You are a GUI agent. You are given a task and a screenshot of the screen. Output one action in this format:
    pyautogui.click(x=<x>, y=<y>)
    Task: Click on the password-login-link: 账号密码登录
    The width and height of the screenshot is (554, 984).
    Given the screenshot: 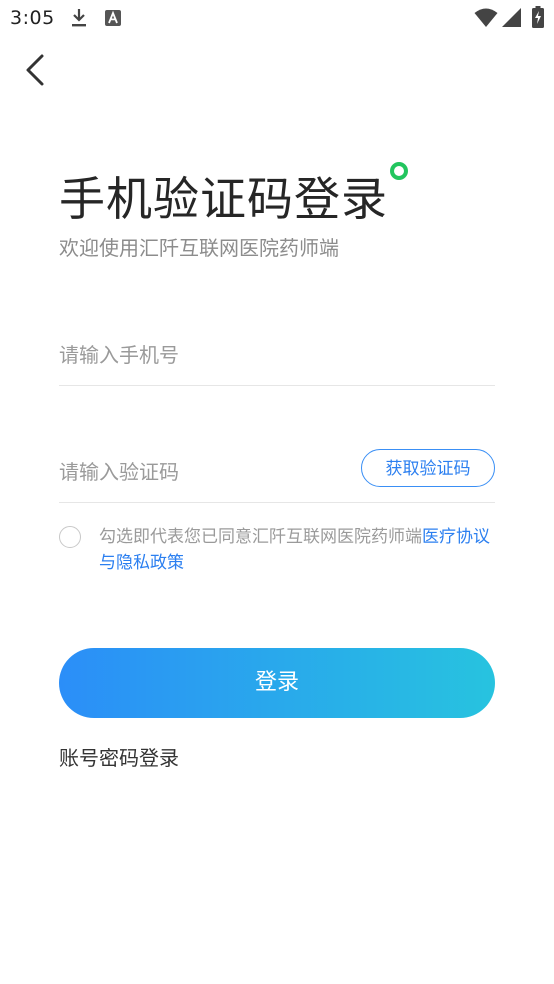 What is the action you would take?
    pyautogui.click(x=119, y=756)
    